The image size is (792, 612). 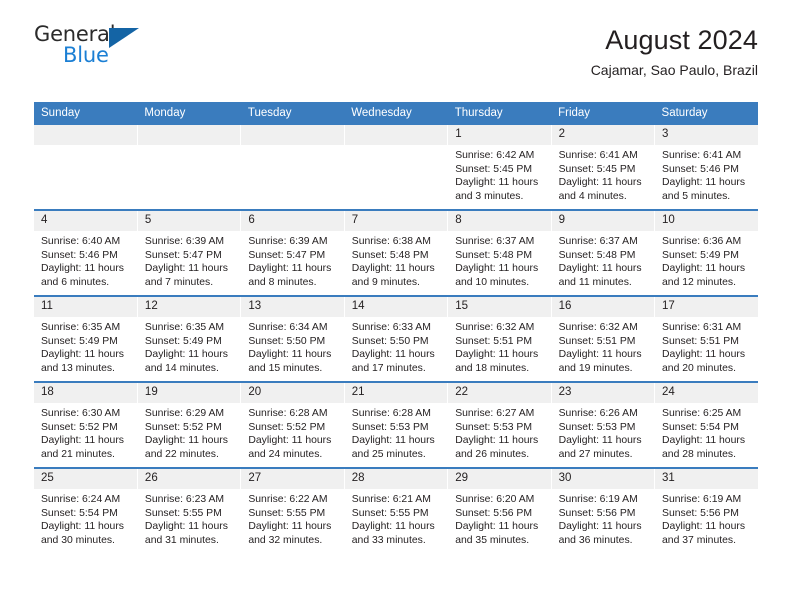 What do you see at coordinates (495, 414) in the screenshot?
I see `sunrise-text: Sunrise: 6:27 AM` at bounding box center [495, 414].